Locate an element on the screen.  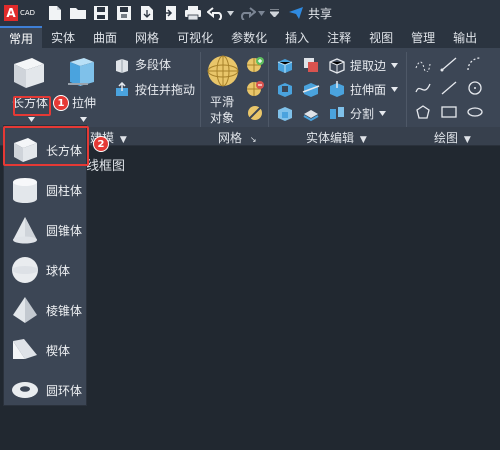
mesh-crease-icon is located at coordinates (255, 114).